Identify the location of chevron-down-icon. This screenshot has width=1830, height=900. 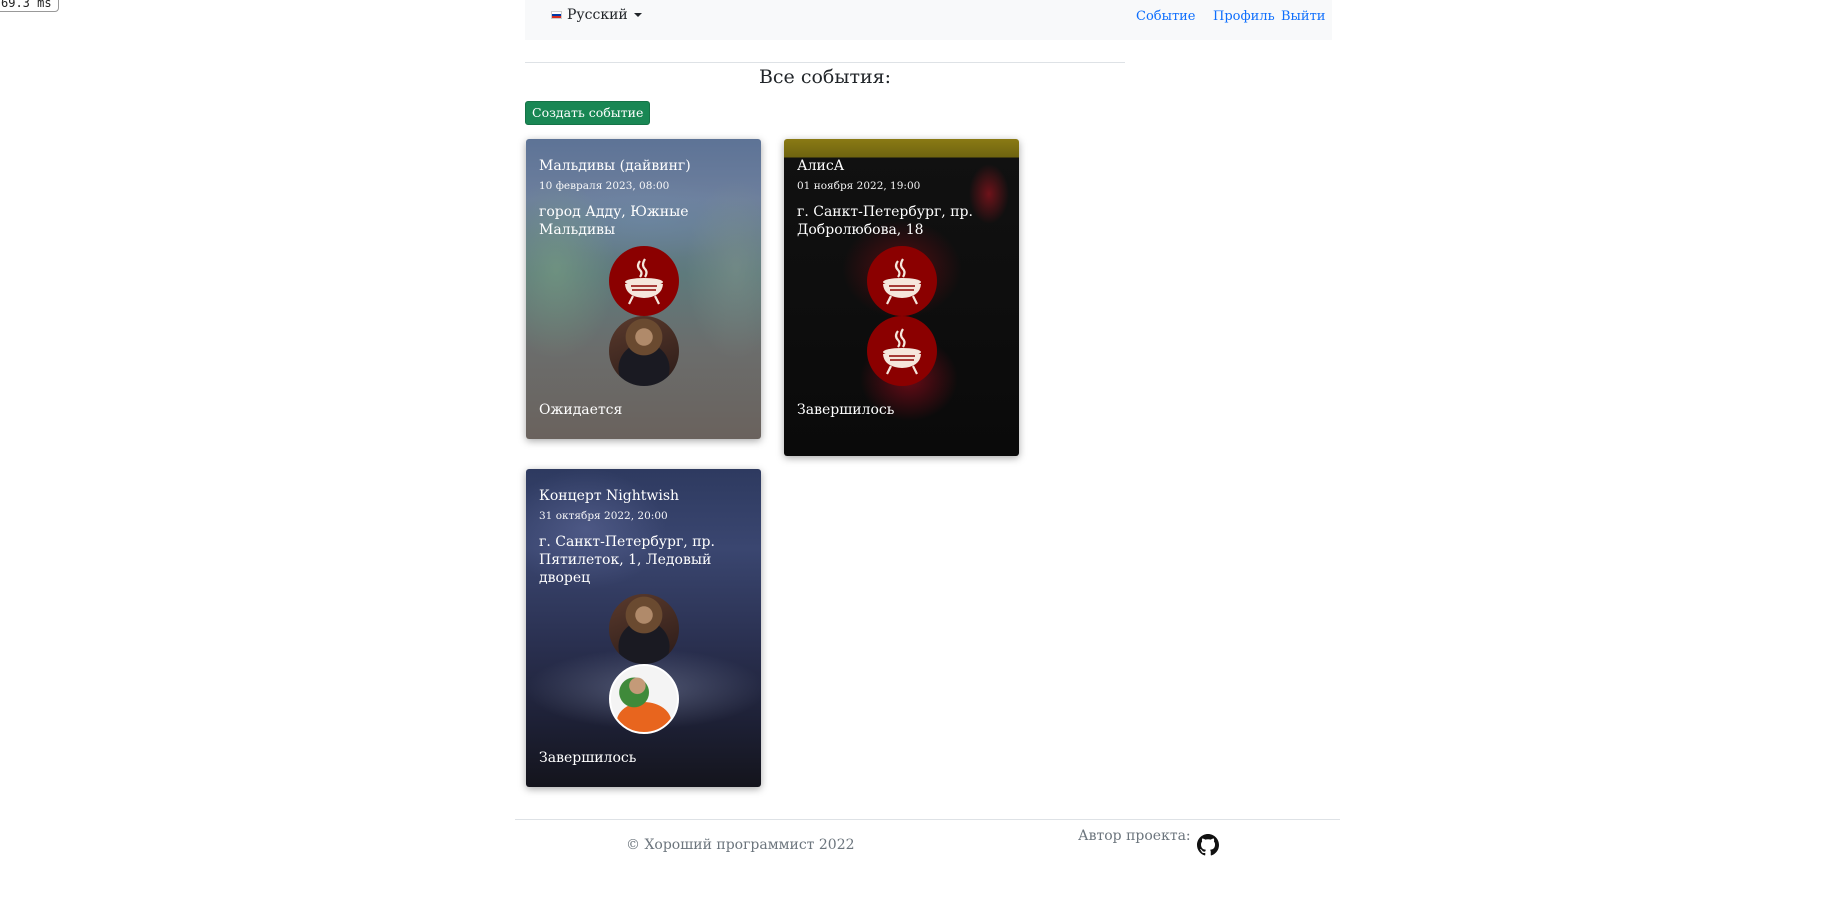
(637, 15).